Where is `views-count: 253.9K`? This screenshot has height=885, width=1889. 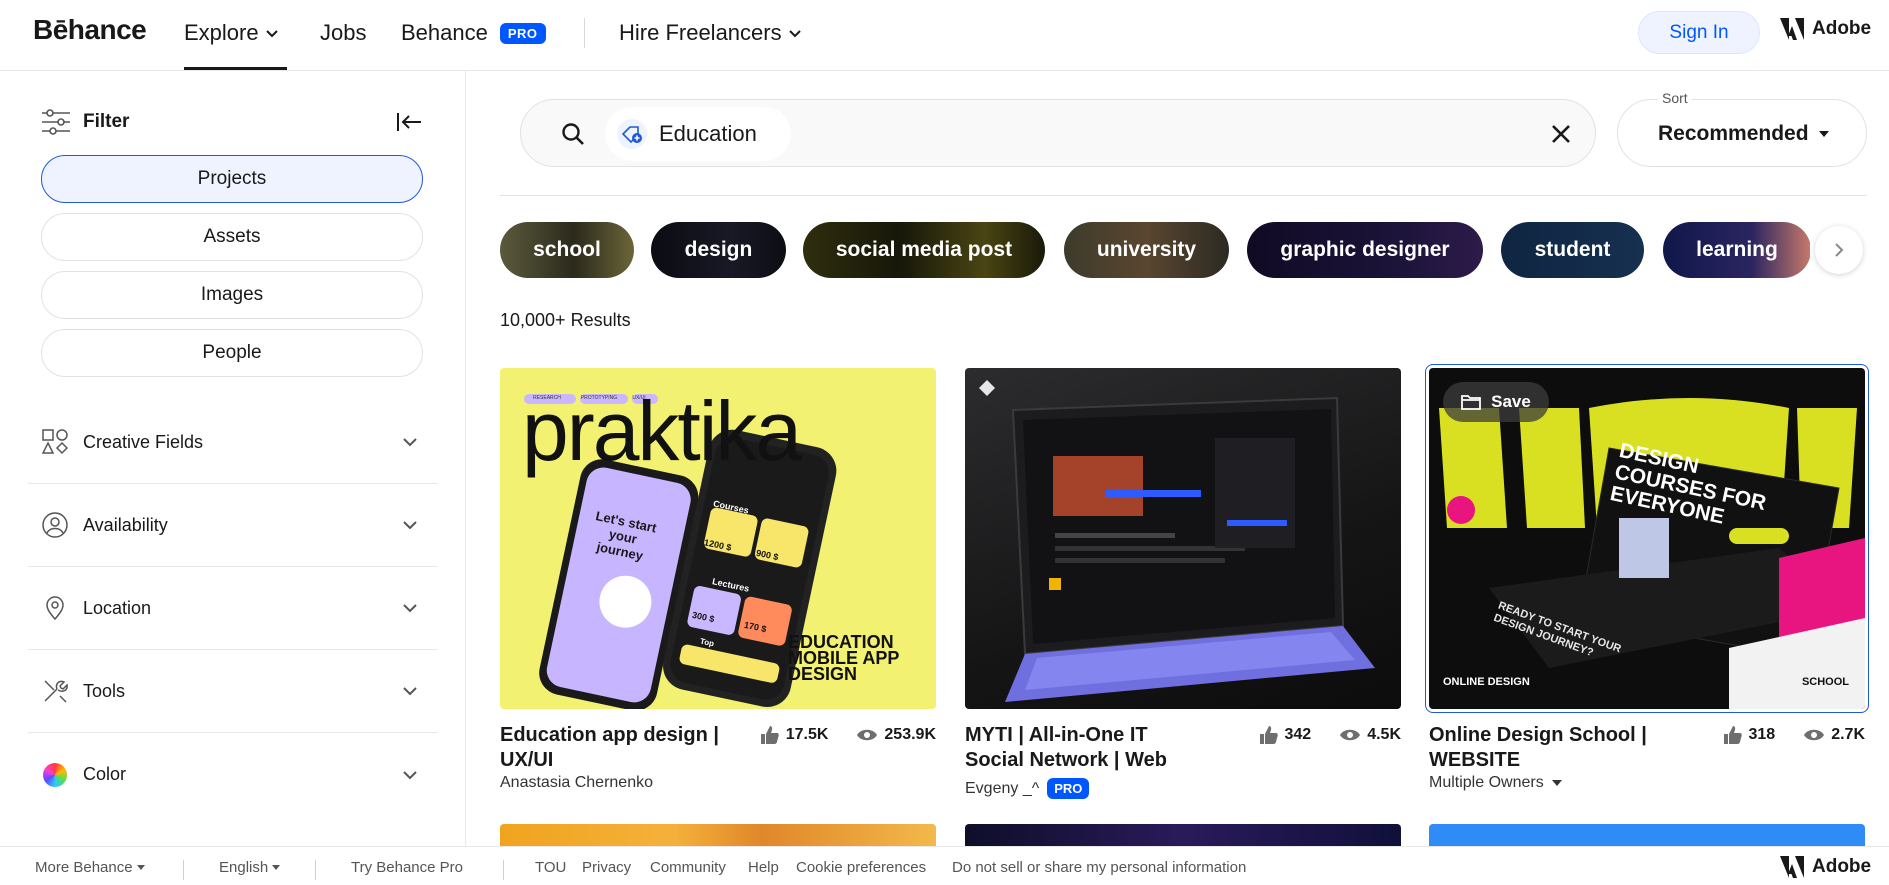
views-count: 253.9K is located at coordinates (910, 734).